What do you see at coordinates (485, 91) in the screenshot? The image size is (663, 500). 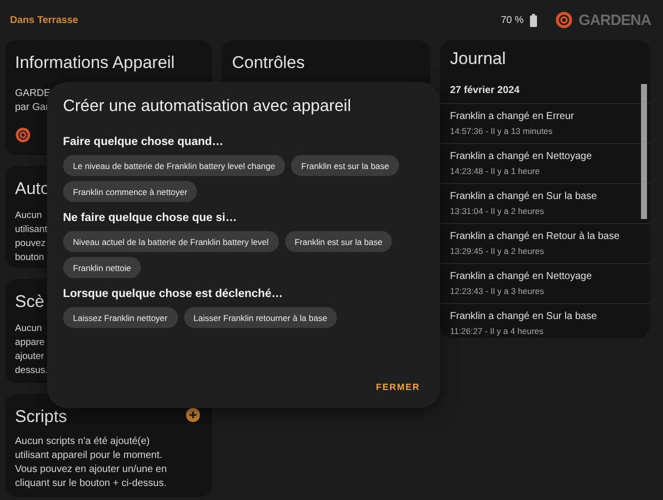 I see `journal-date: 27 février 2024` at bounding box center [485, 91].